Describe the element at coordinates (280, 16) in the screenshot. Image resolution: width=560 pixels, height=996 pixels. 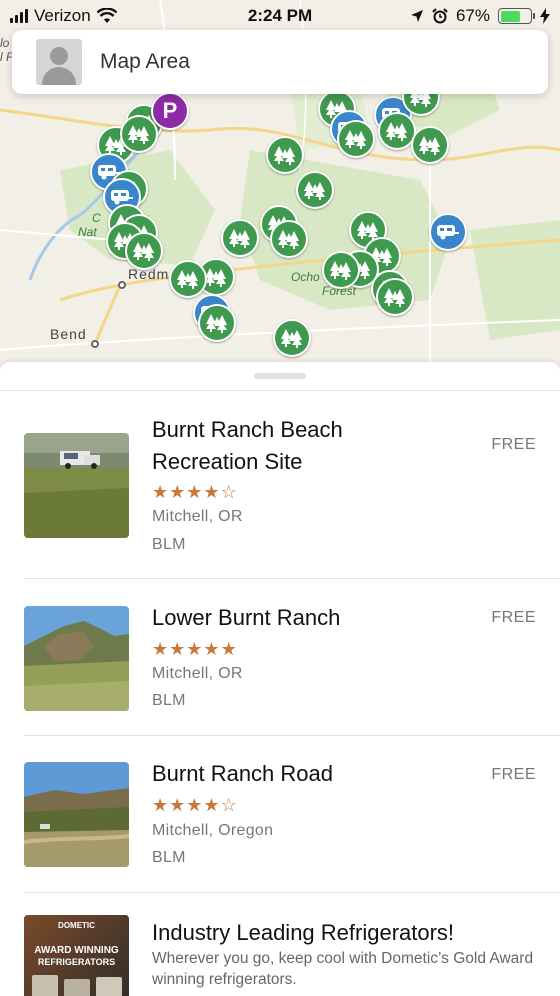
I see `status-bar: Verizon 2:24 PM 67%` at that location.